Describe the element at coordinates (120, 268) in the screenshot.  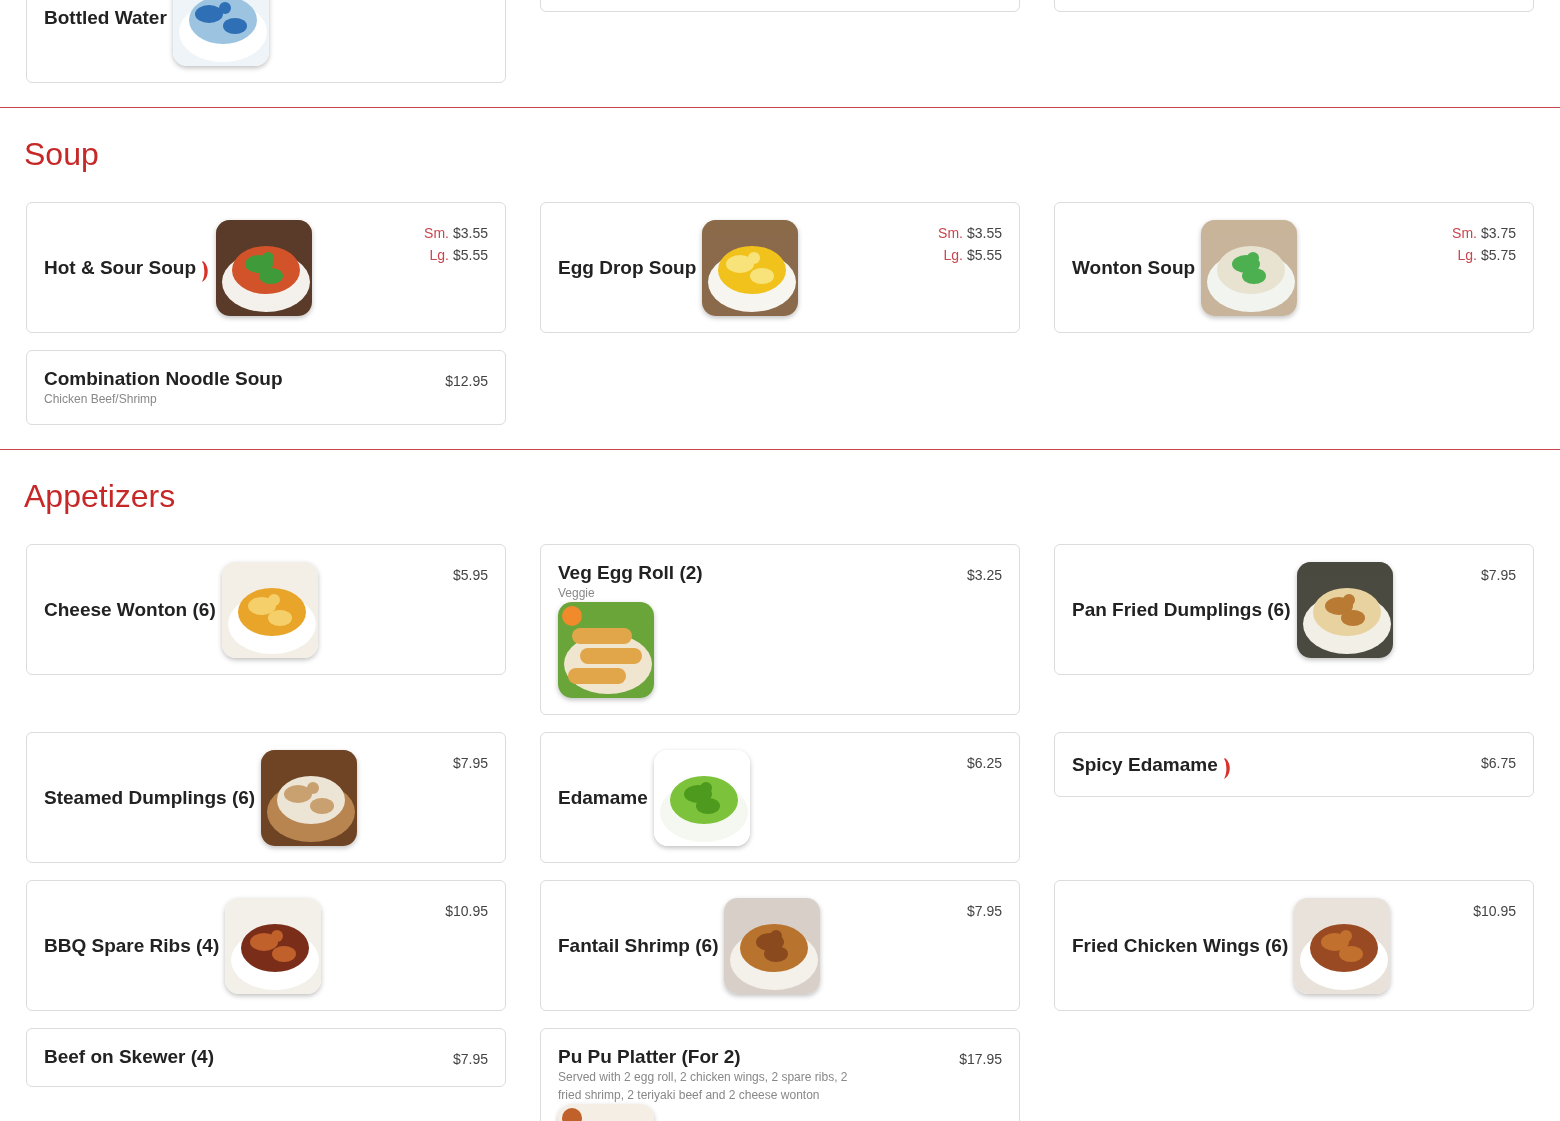
I see `item-name: Hot & Sour Soup` at that location.